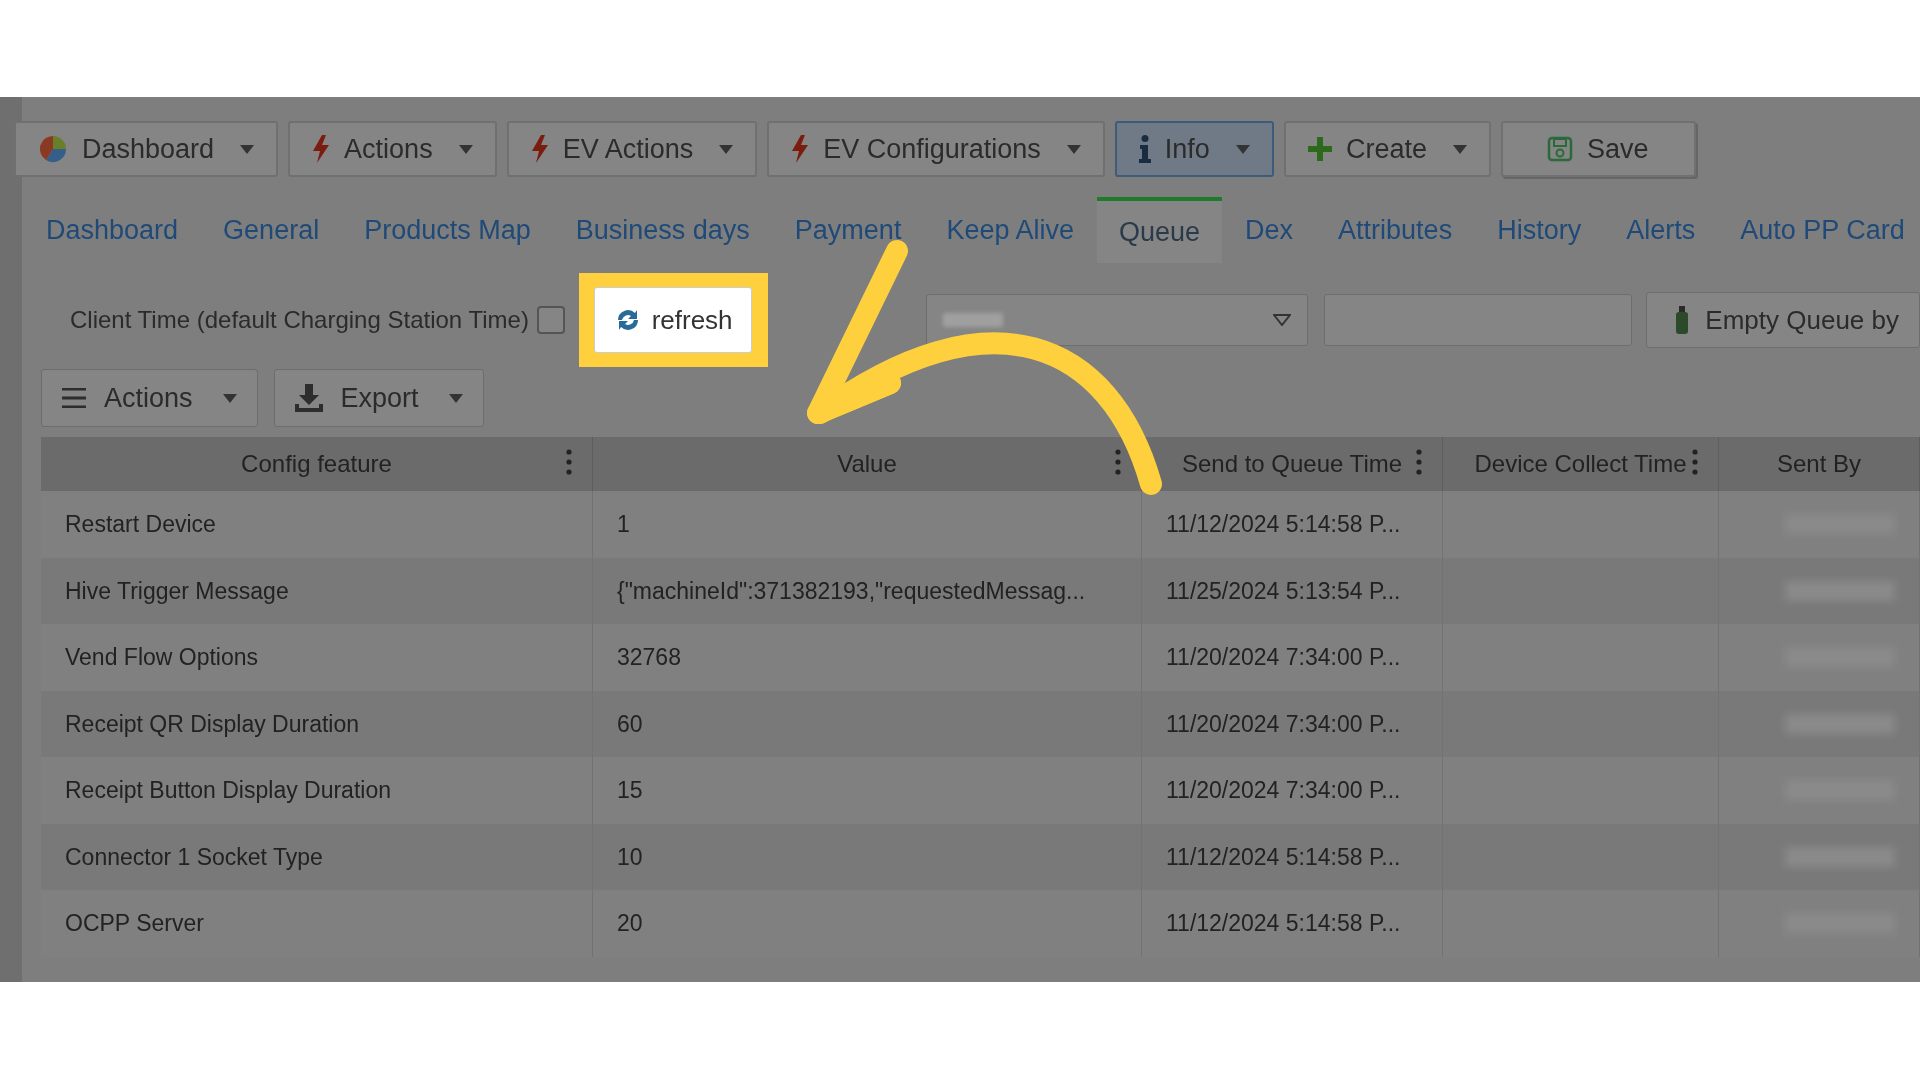  I want to click on save-icon, so click(1559, 149).